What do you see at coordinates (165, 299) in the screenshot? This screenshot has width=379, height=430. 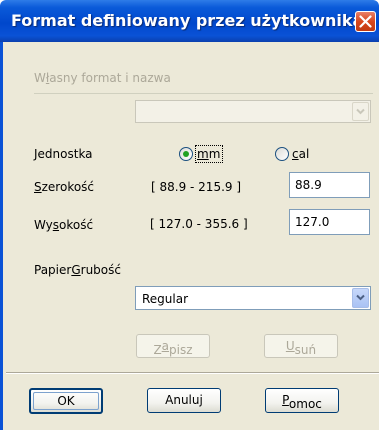 I see `paper-thickness-value: Regular` at bounding box center [165, 299].